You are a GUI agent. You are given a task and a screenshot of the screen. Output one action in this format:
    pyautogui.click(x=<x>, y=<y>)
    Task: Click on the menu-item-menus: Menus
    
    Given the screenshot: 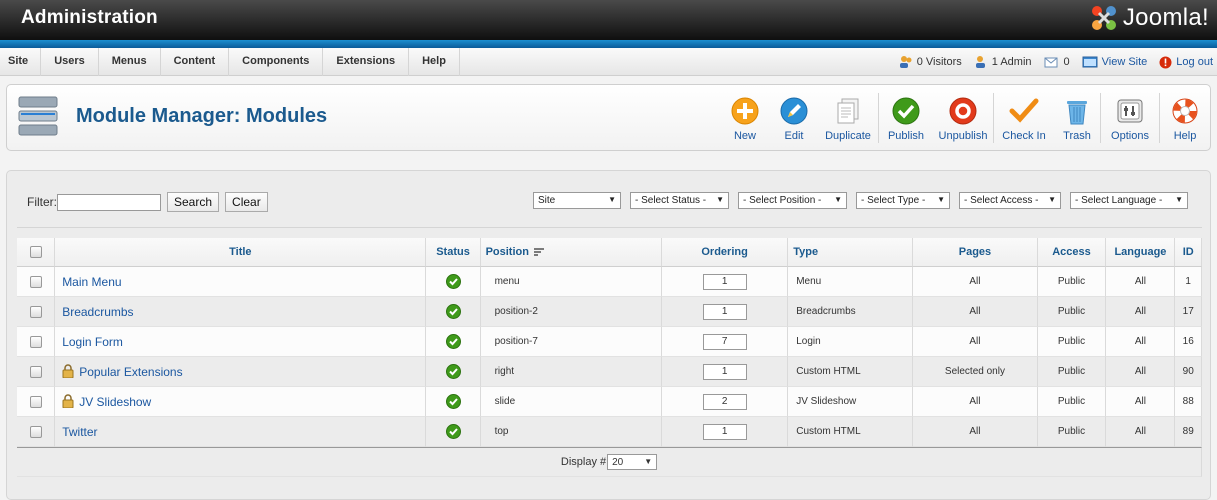 What is the action you would take?
    pyautogui.click(x=130, y=62)
    